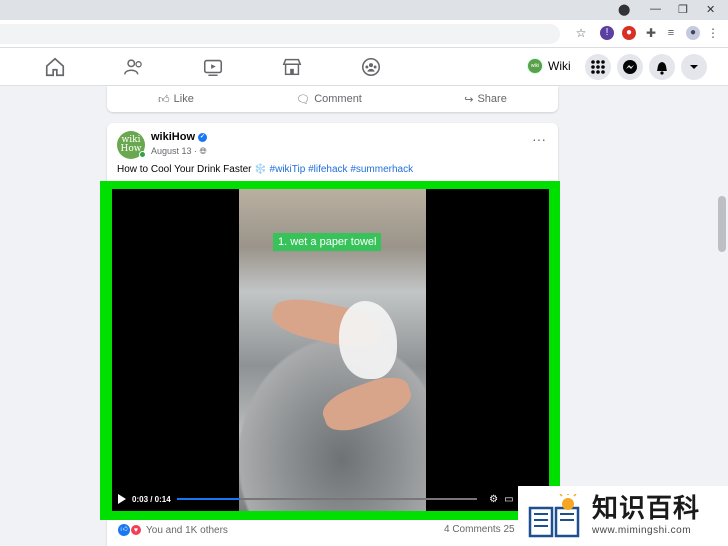 Image resolution: width=728 pixels, height=546 pixels. Describe the element at coordinates (131, 145) in the screenshot. I see `wikihow-logo: wiki How` at that location.